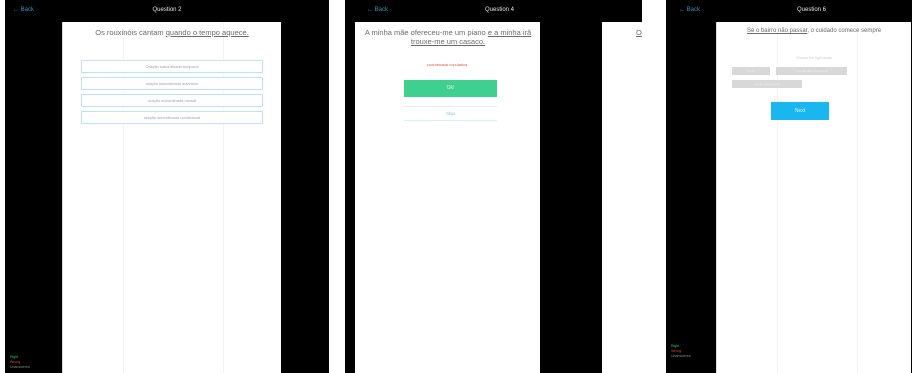 Image resolution: width=917 pixels, height=373 pixels. I want to click on prompt-highlight: quando o tempo aquece., so click(207, 32).